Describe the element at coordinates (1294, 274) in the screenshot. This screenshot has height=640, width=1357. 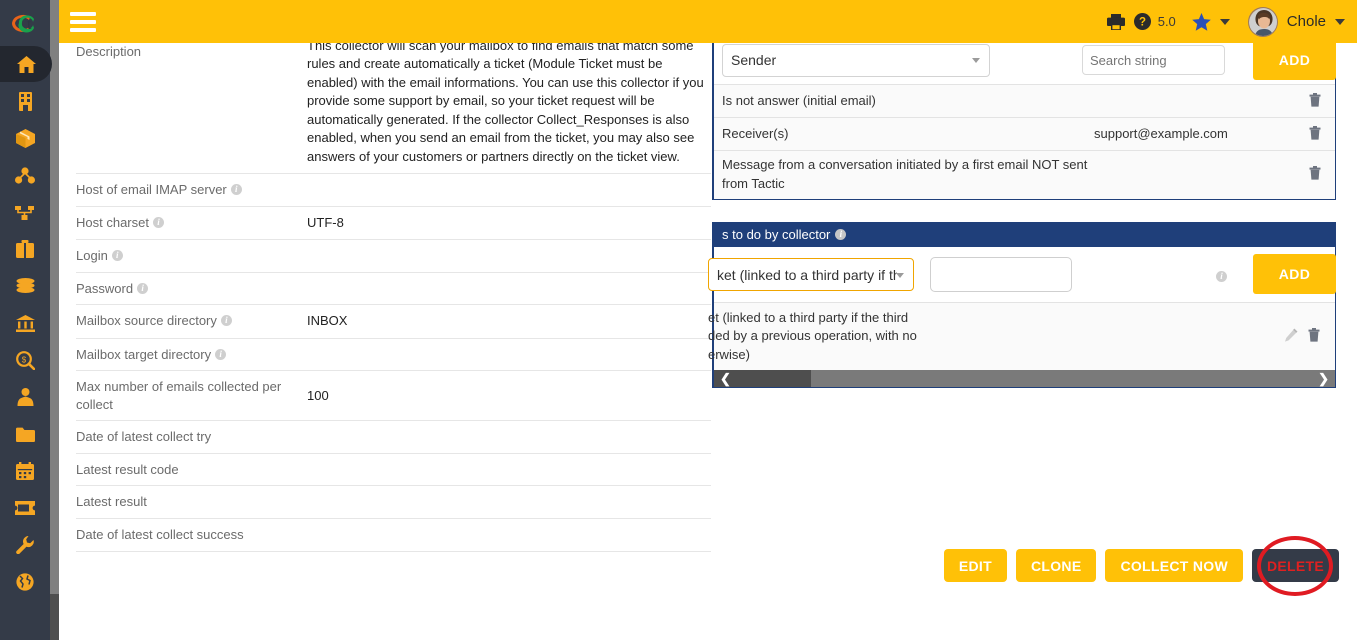
I see `add-action-button: ADD` at that location.